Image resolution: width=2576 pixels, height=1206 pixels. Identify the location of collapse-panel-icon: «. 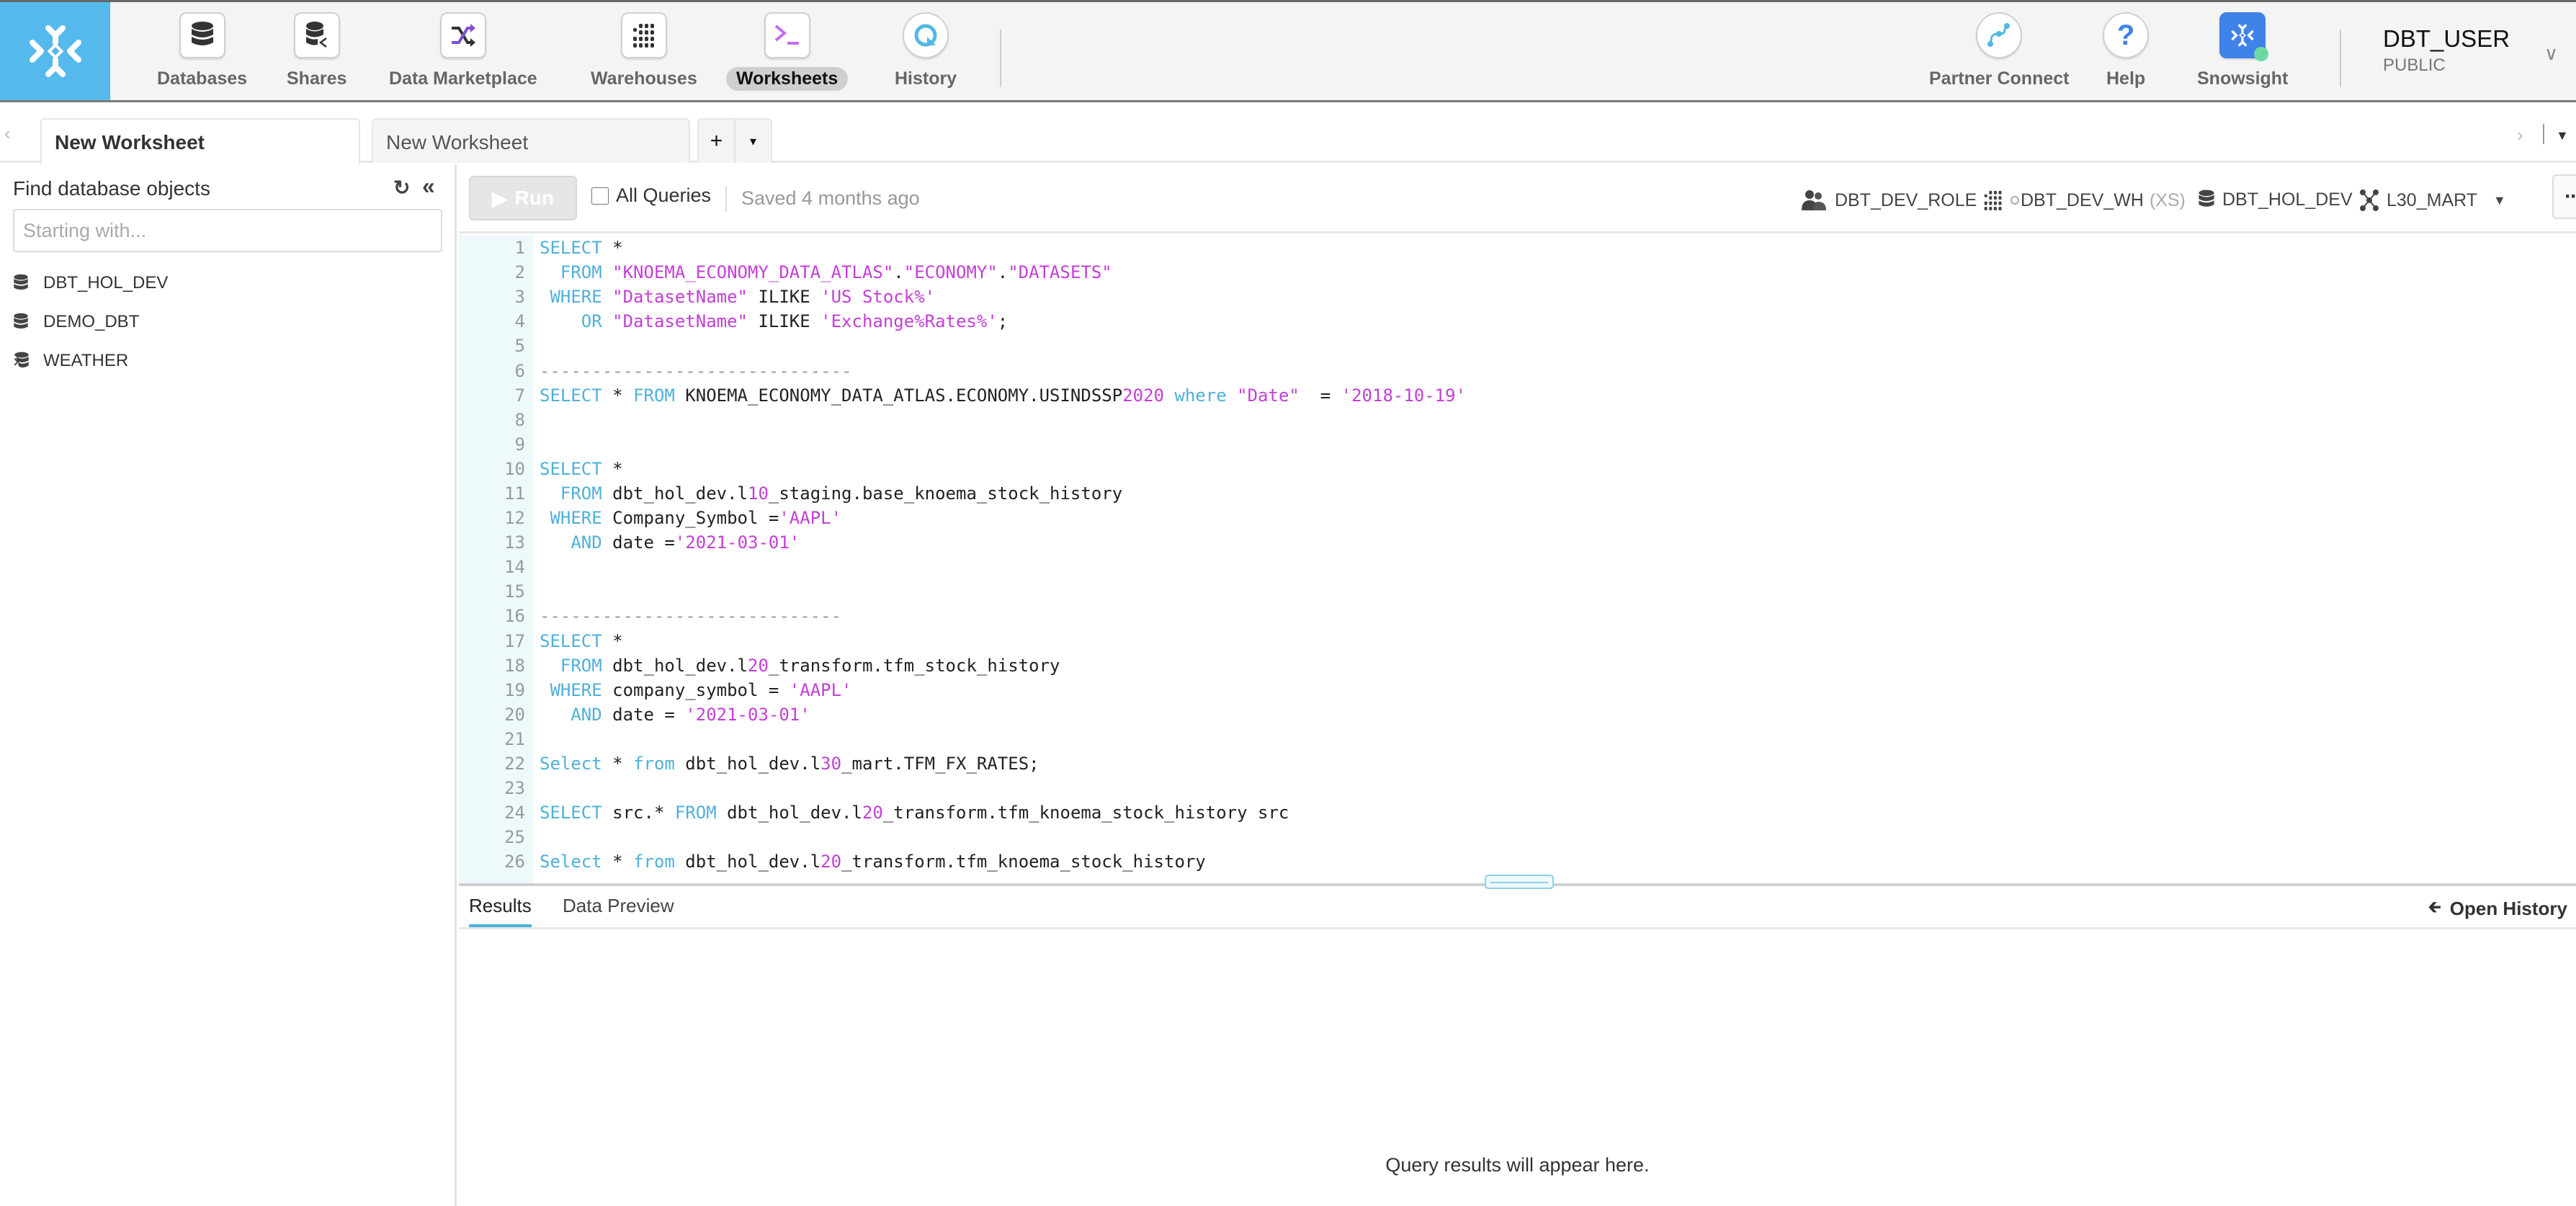
(428, 186).